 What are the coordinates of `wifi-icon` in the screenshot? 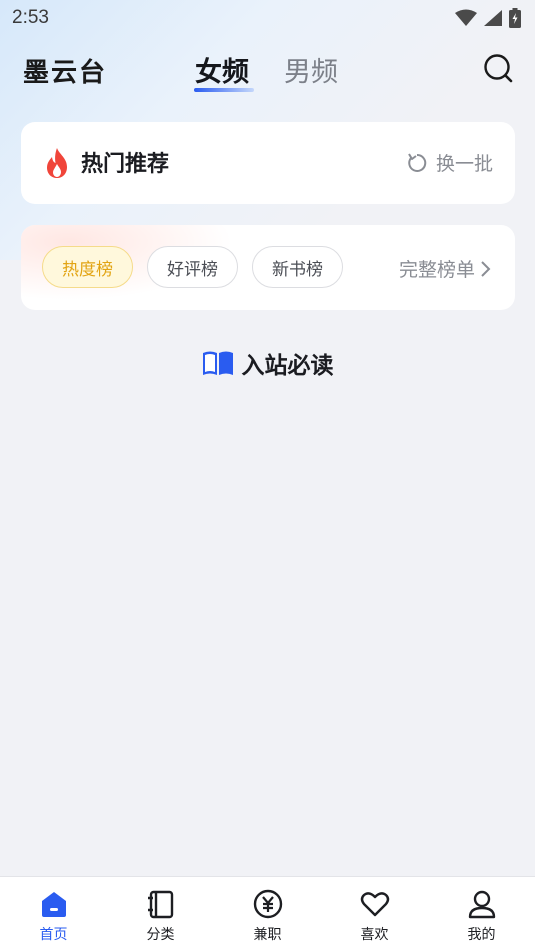 It's located at (466, 17).